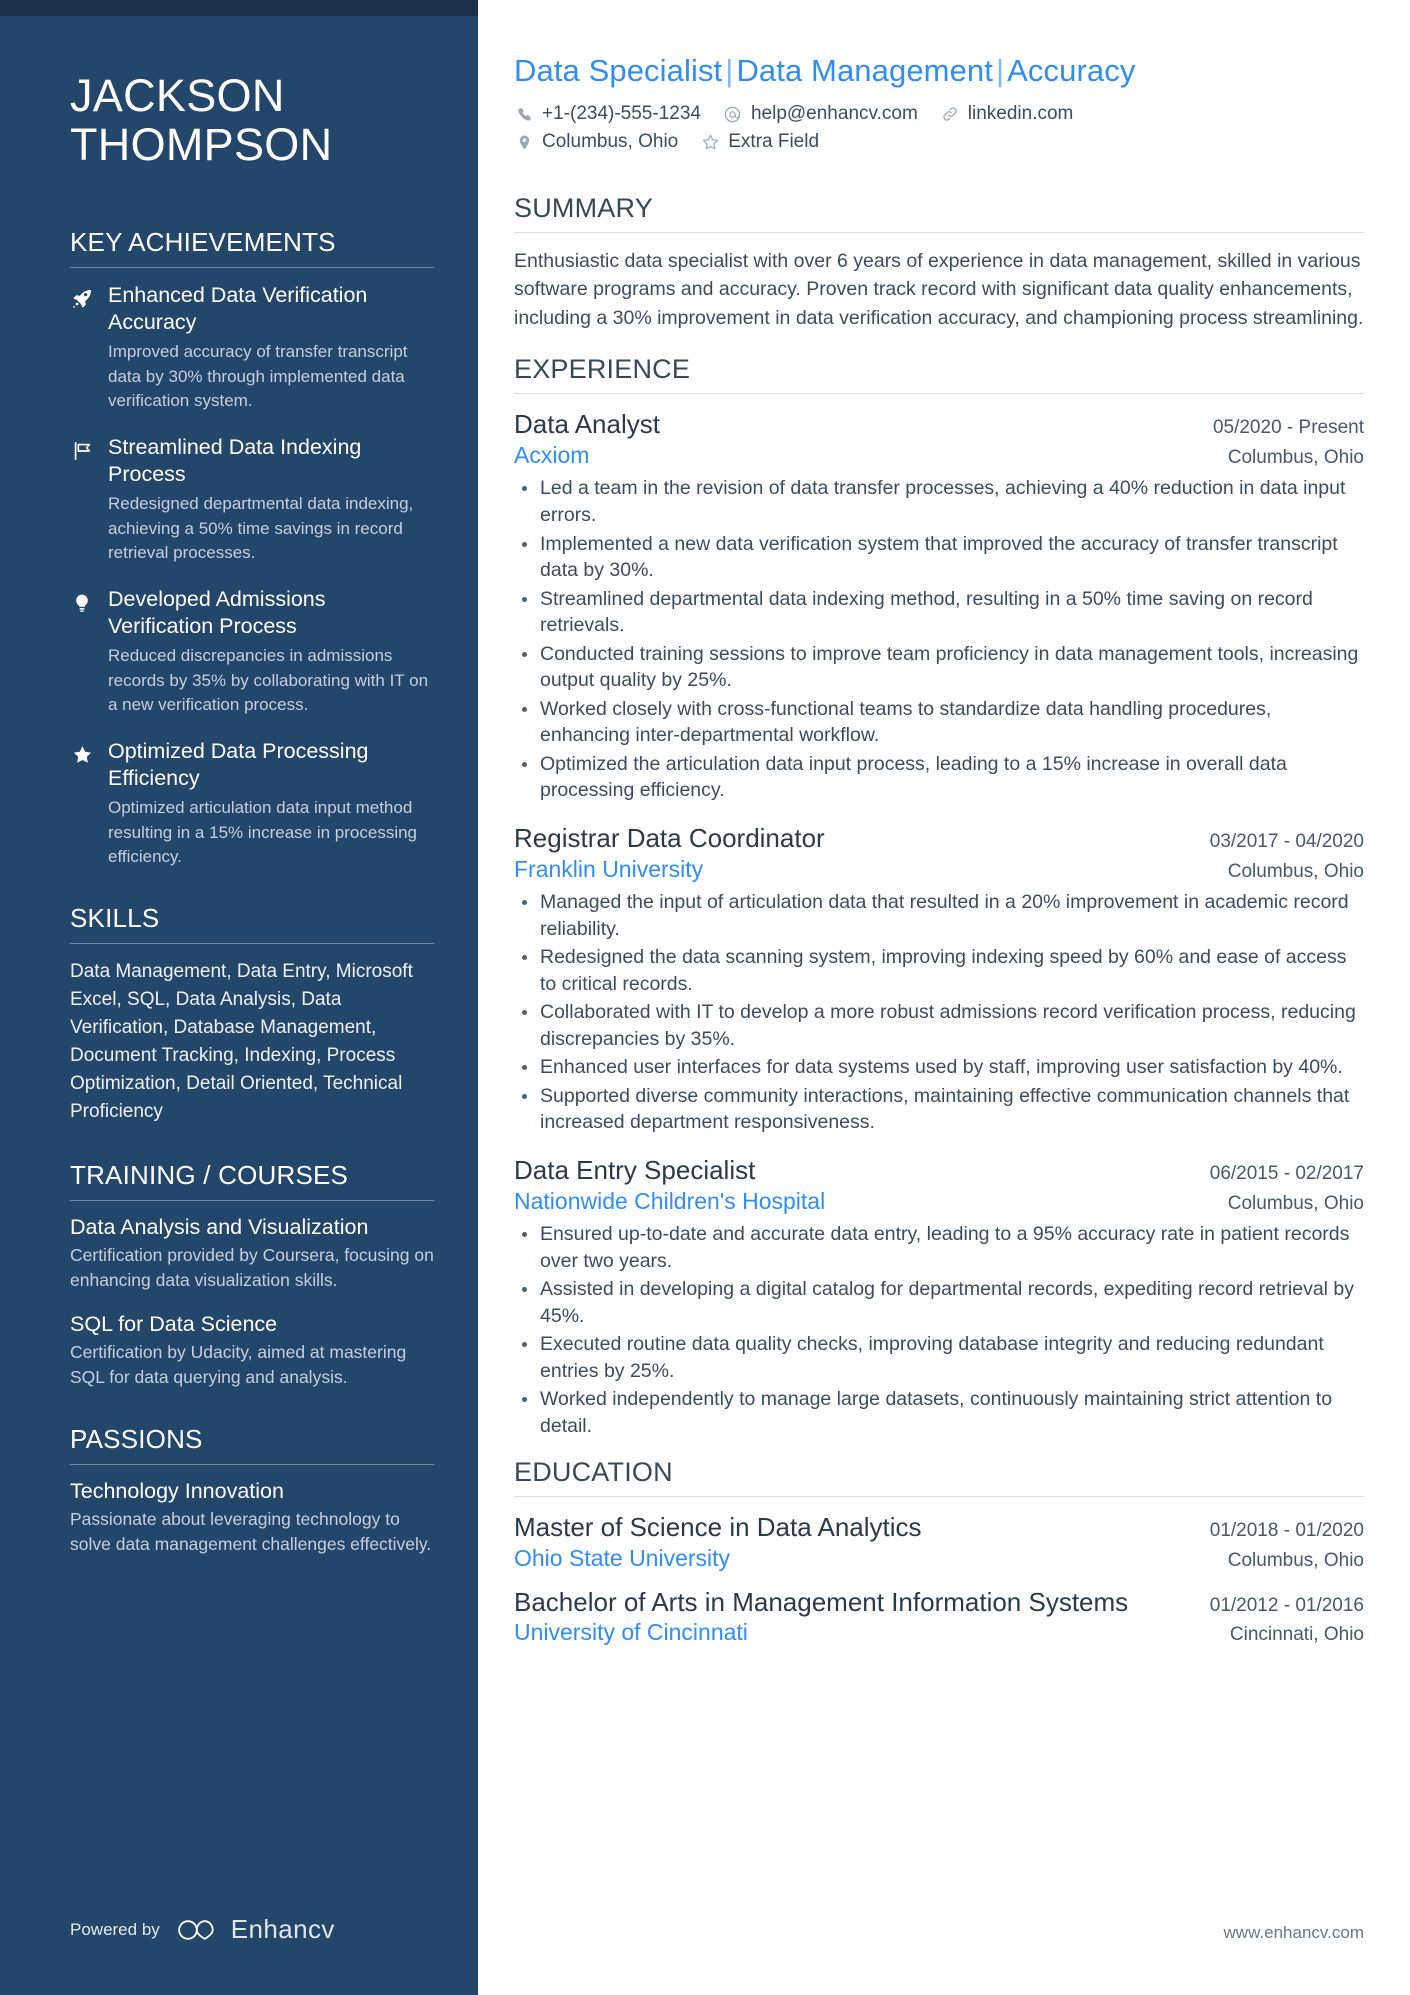 This screenshot has width=1410, height=1995. Describe the element at coordinates (174, 1323) in the screenshot. I see `course-title: SQL for Data Science` at that location.